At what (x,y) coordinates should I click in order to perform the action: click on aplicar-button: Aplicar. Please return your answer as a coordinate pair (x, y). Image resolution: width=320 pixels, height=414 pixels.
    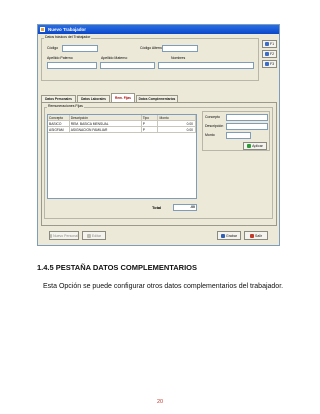
    Looking at the image, I should click on (255, 146).